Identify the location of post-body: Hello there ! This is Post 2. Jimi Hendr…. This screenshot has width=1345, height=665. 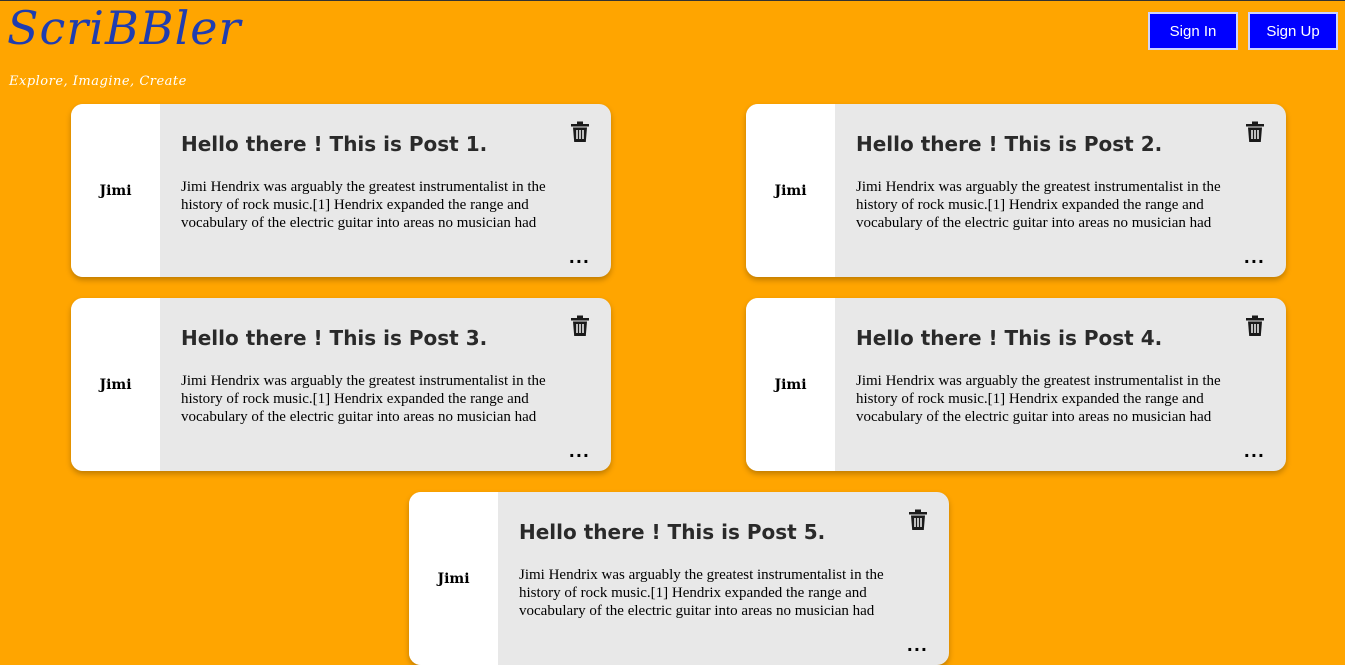
(1060, 190).